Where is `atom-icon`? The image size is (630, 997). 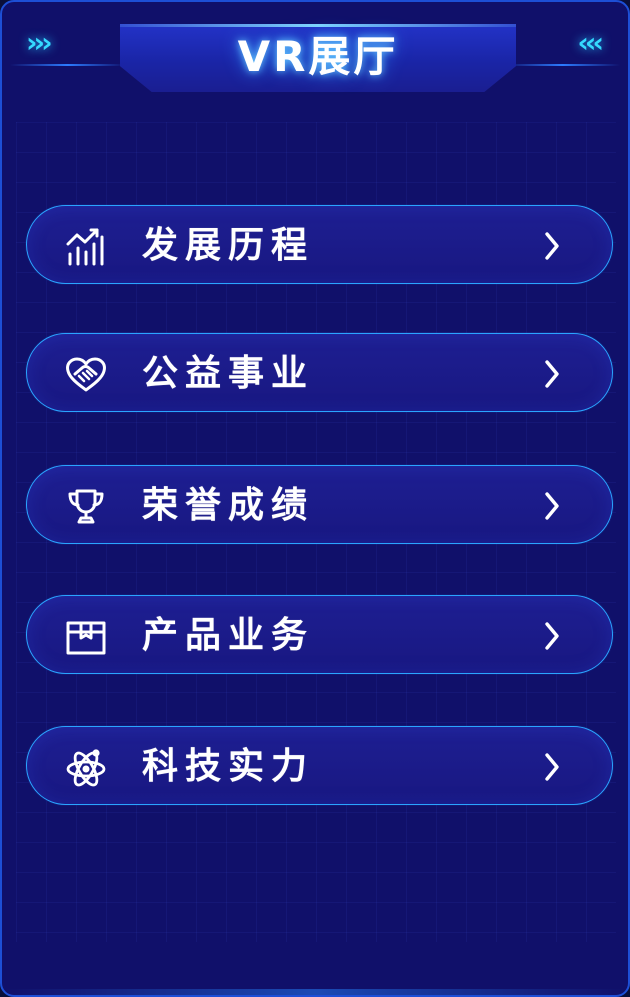 atom-icon is located at coordinates (86, 768).